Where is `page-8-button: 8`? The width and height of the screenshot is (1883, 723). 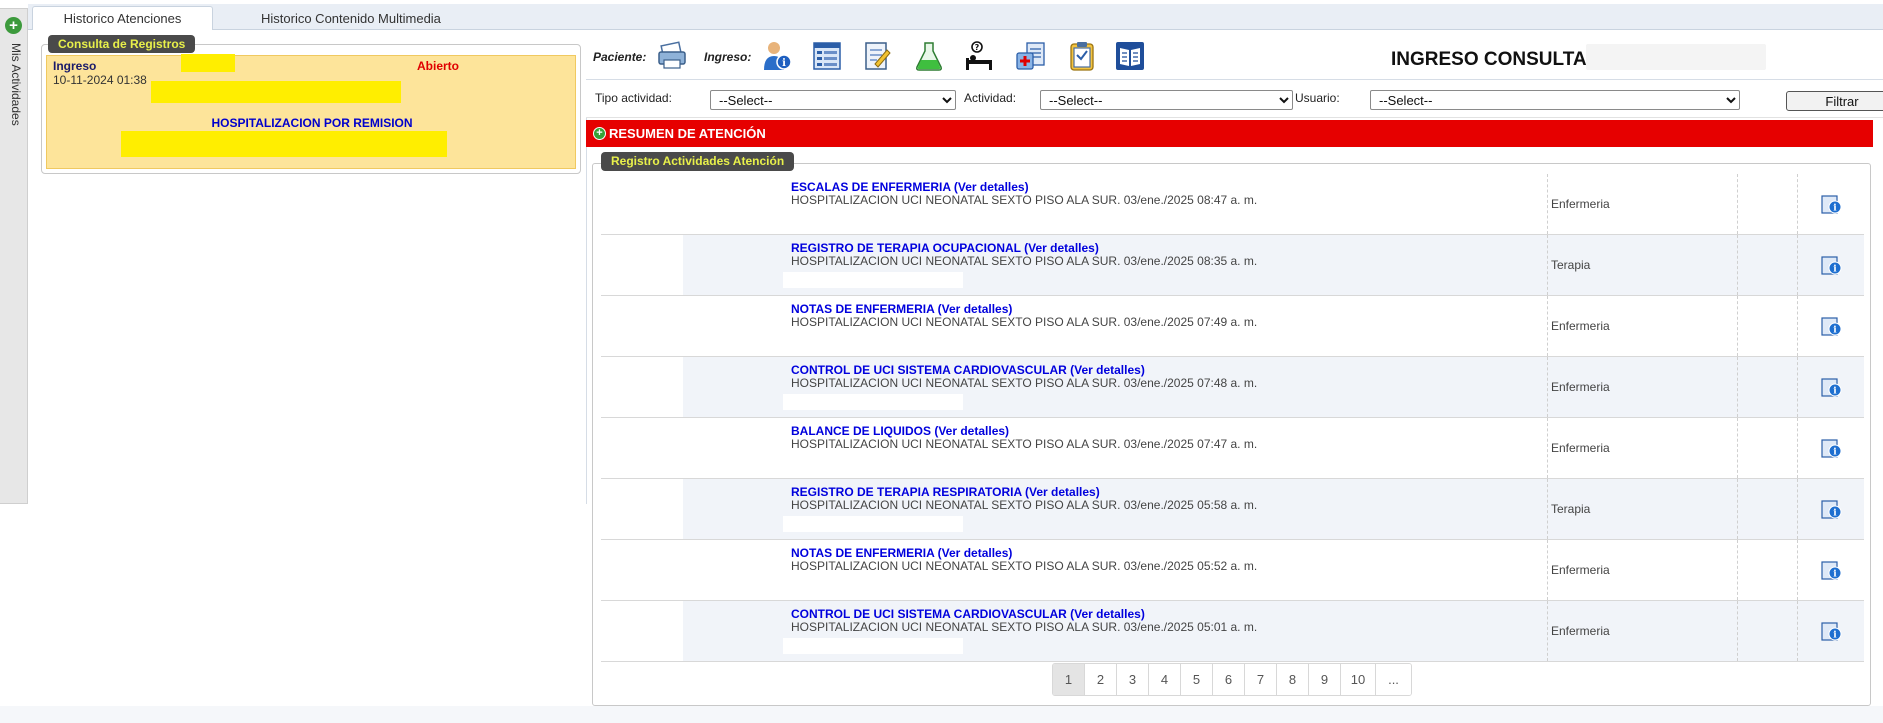
page-8-button: 8 is located at coordinates (1293, 679).